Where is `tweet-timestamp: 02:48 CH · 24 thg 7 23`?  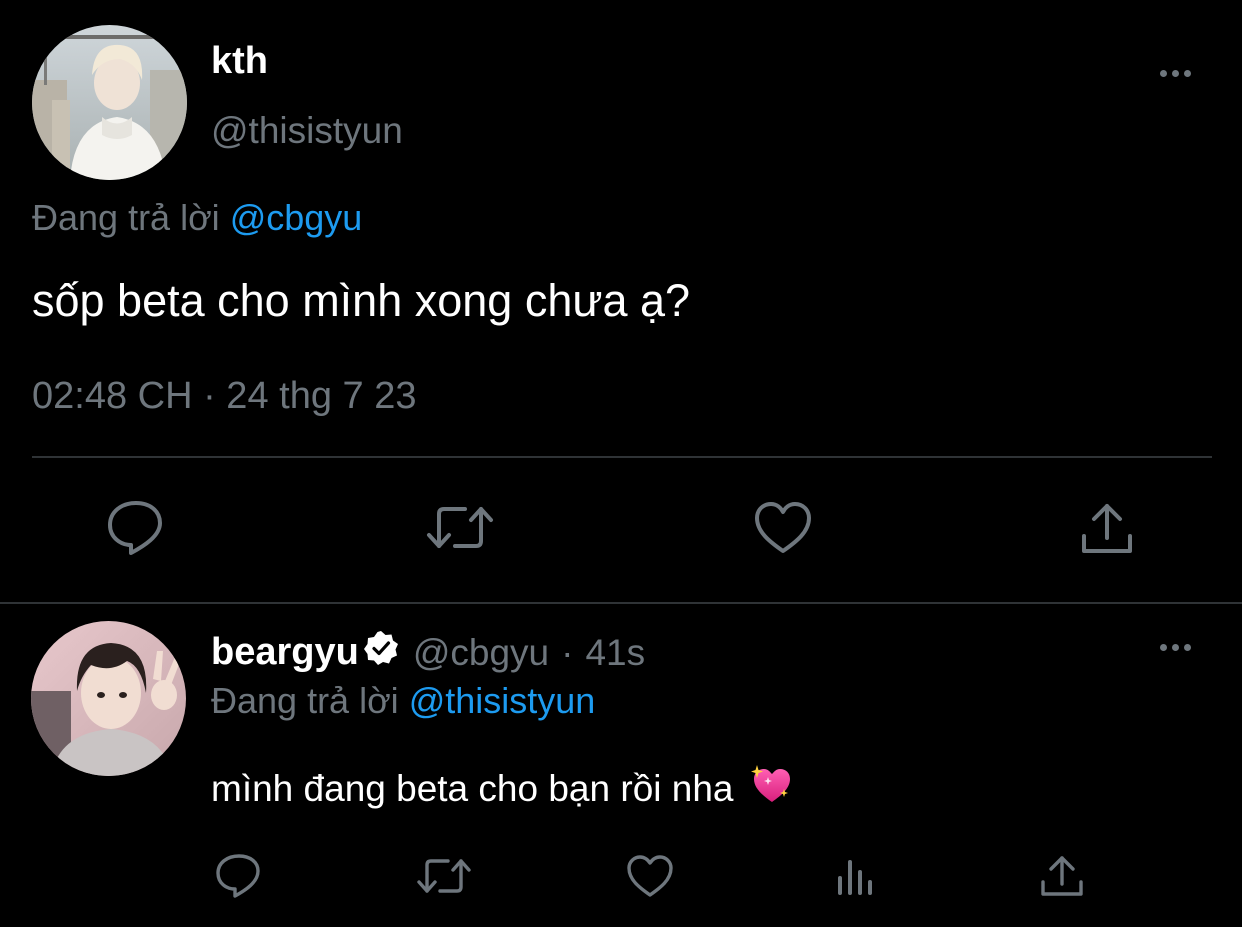
tweet-timestamp: 02:48 CH · 24 thg 7 23 is located at coordinates (224, 396).